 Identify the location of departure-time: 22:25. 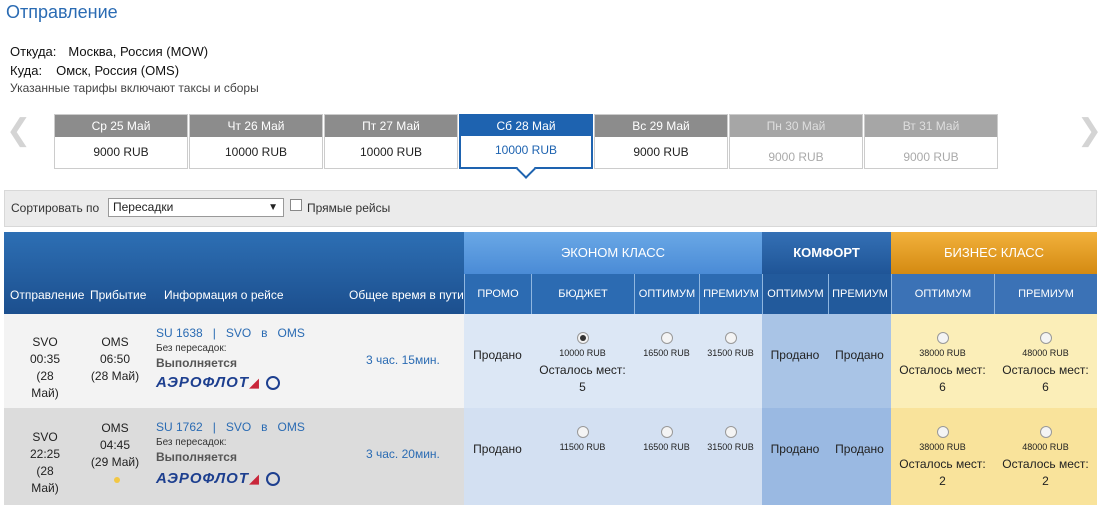
(45, 454).